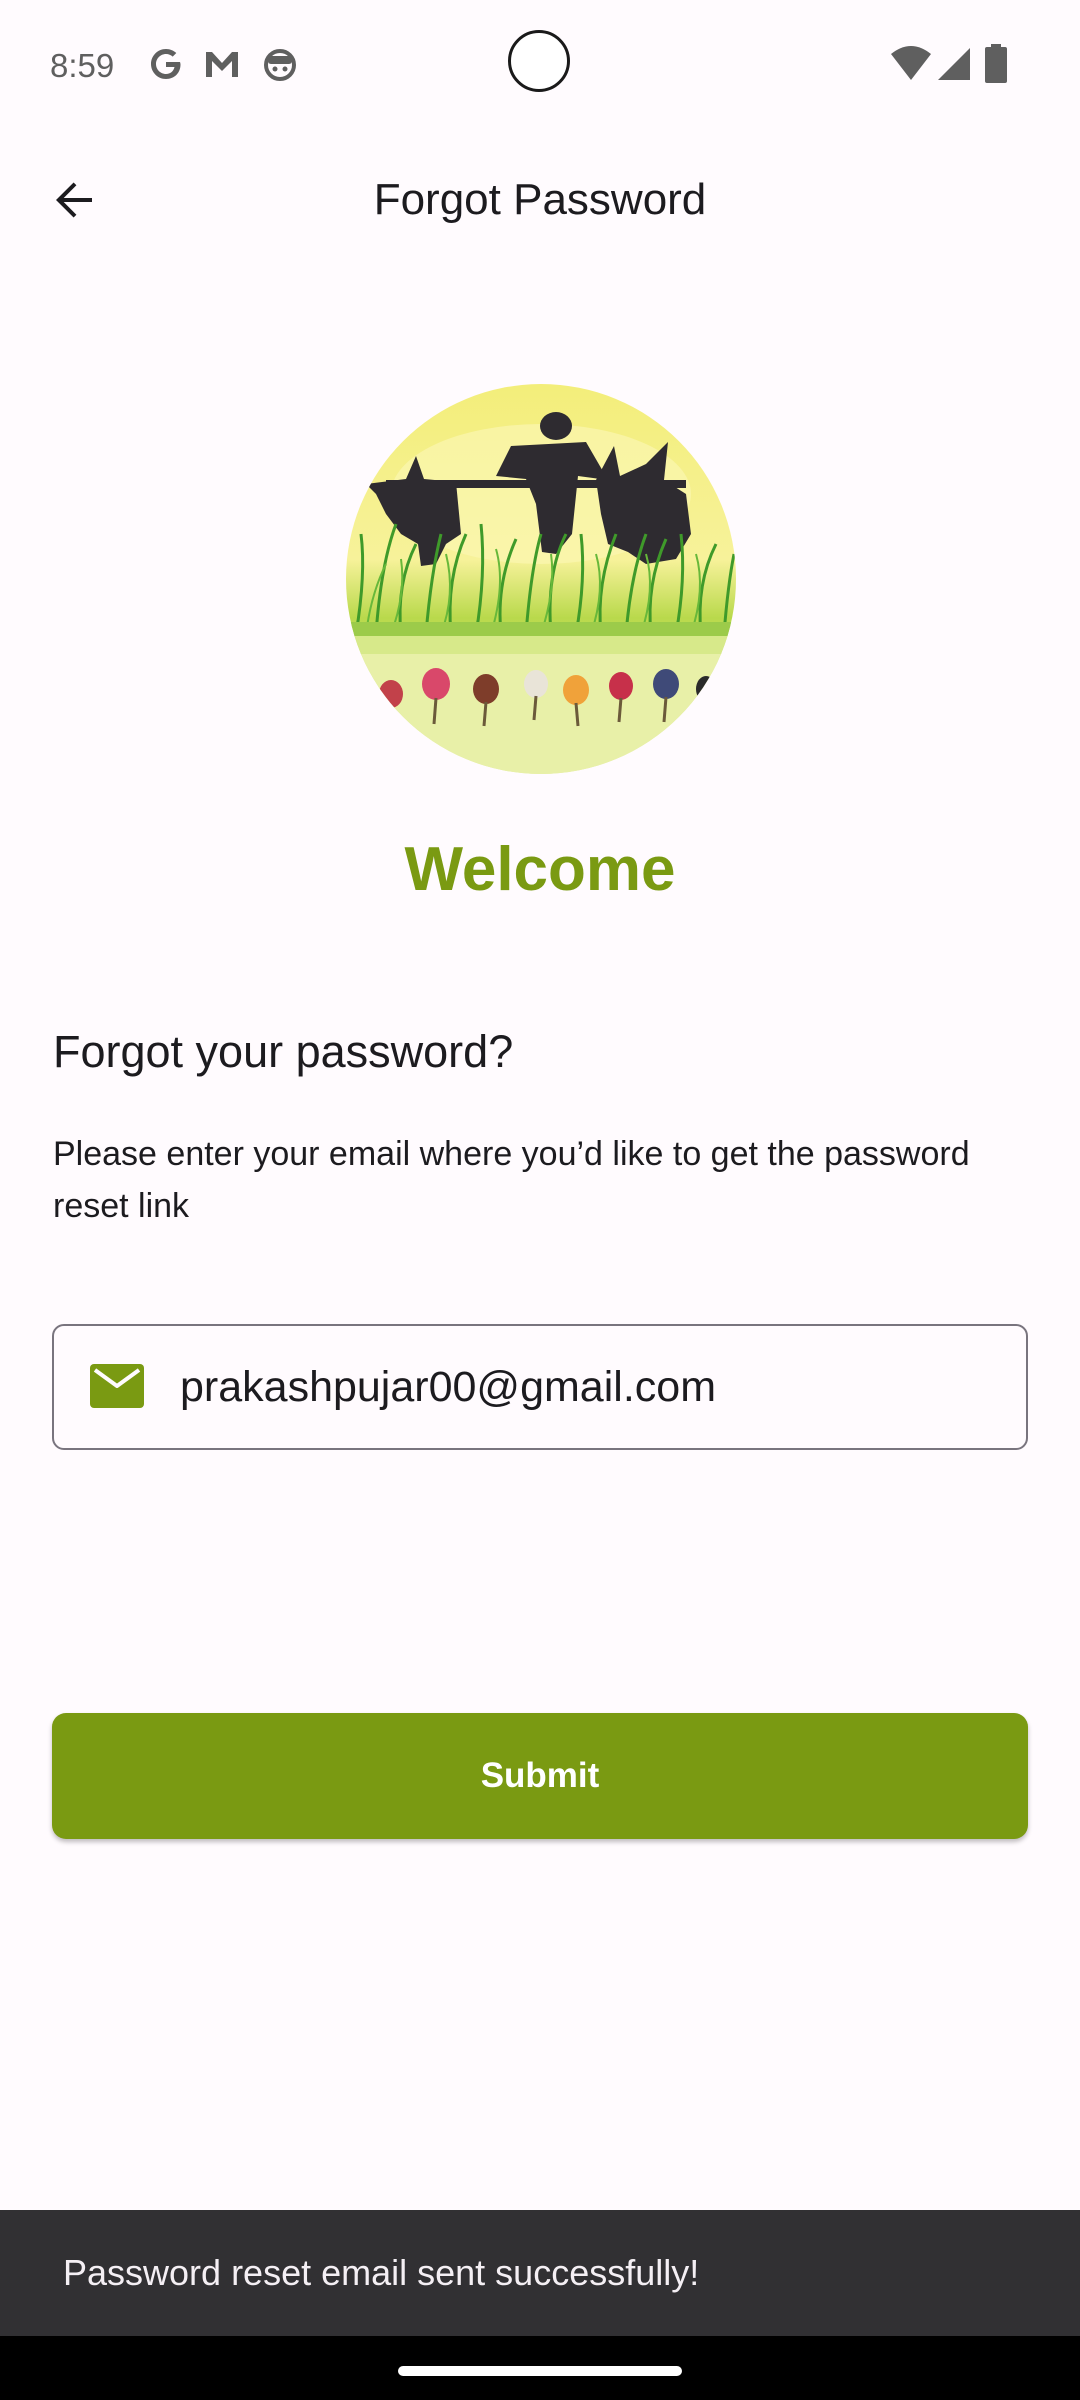 Image resolution: width=1080 pixels, height=2400 pixels. I want to click on forgot-password-heading: Forgot your password?, so click(283, 1051).